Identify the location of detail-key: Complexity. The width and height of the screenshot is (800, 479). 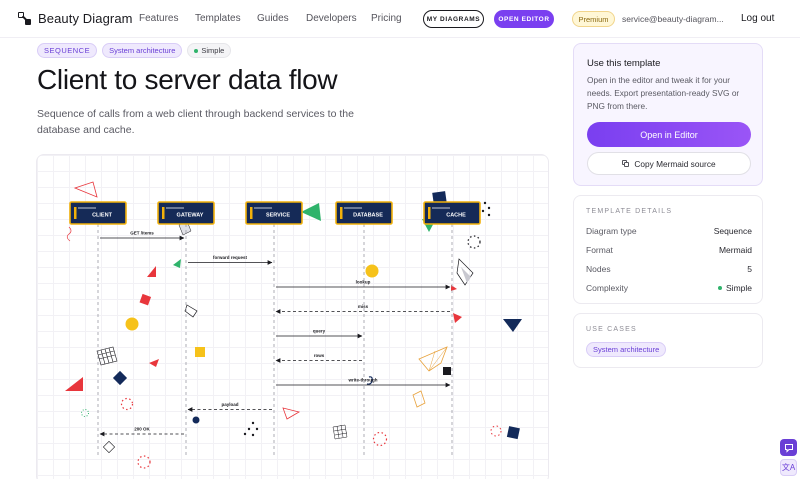
(607, 288).